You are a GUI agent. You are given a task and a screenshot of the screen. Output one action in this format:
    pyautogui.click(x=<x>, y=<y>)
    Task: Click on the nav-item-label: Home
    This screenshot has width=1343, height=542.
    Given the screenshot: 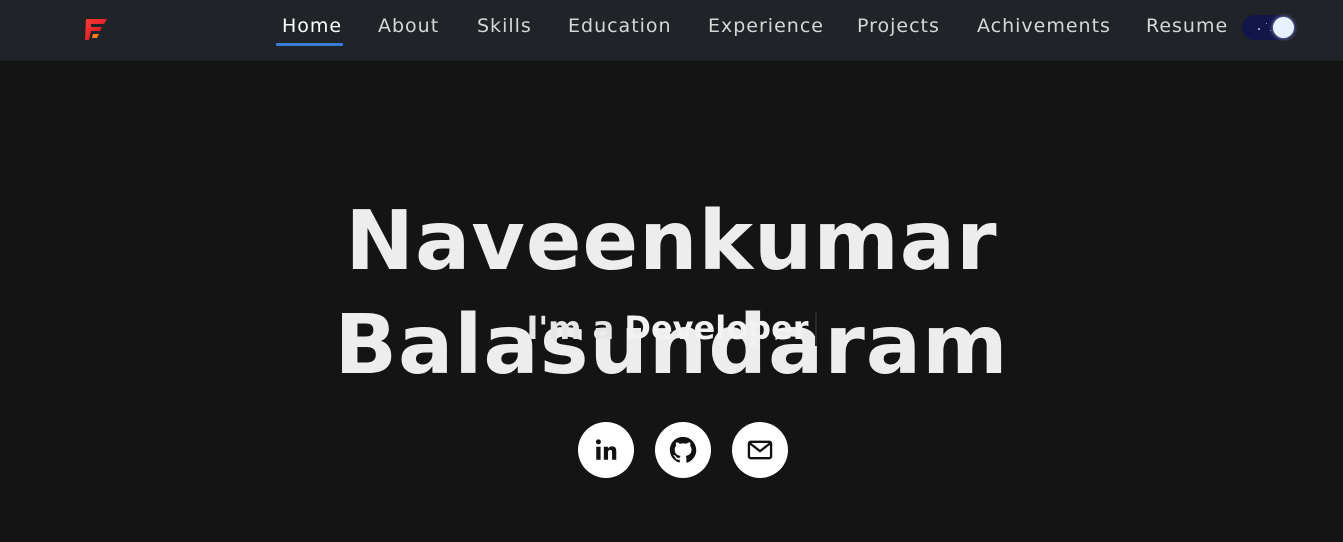 What is the action you would take?
    pyautogui.click(x=312, y=26)
    